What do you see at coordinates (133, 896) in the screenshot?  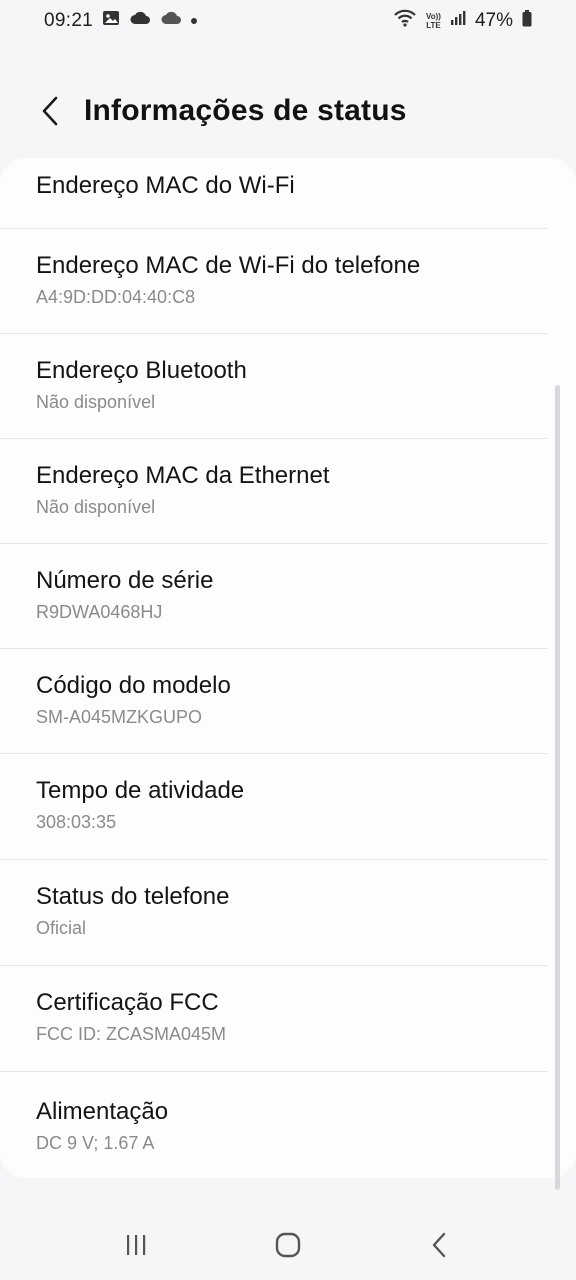 I see `list-item-title: Status do telefone` at bounding box center [133, 896].